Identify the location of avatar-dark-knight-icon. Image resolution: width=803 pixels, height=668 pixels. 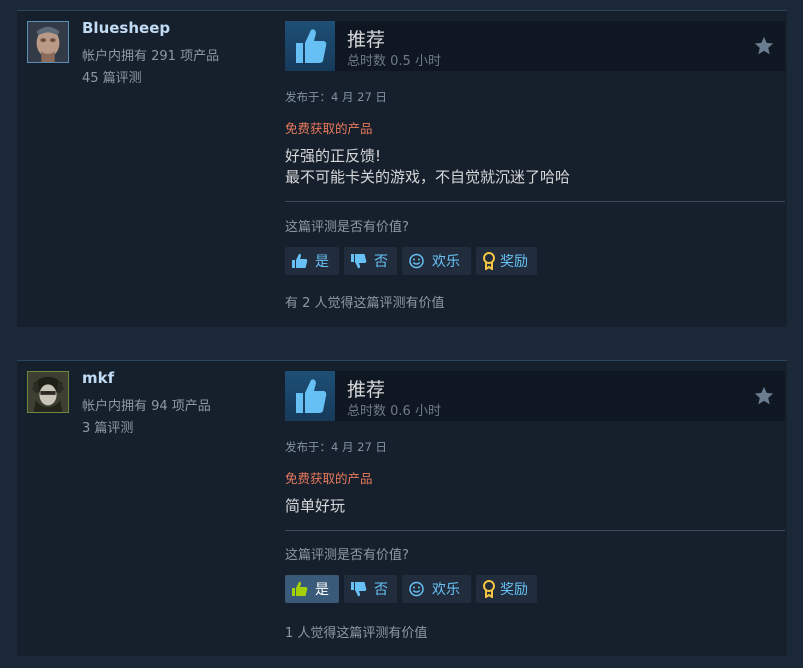
(48, 392).